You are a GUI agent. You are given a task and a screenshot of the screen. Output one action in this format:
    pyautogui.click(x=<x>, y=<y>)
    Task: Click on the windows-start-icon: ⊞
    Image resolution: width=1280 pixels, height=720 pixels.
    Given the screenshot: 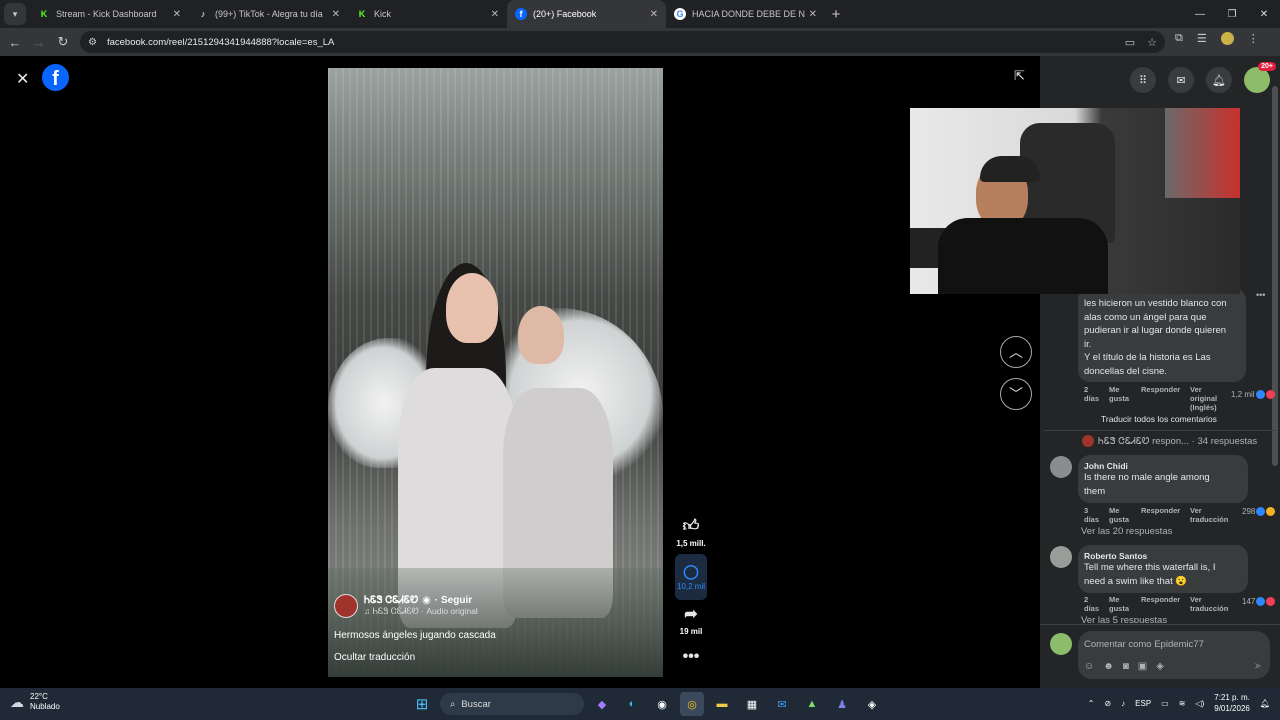 What is the action you would take?
    pyautogui.click(x=422, y=704)
    